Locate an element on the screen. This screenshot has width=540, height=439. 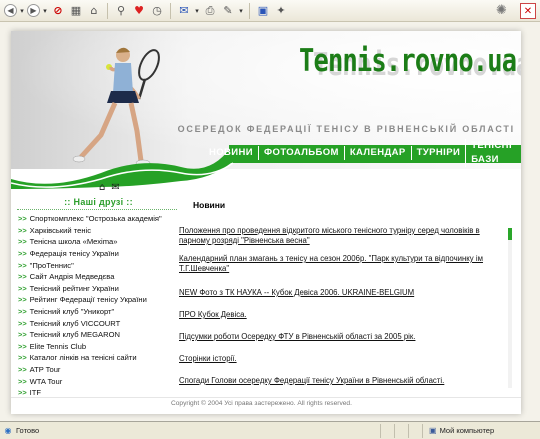
news-scrollbar is located at coordinates (510, 308).